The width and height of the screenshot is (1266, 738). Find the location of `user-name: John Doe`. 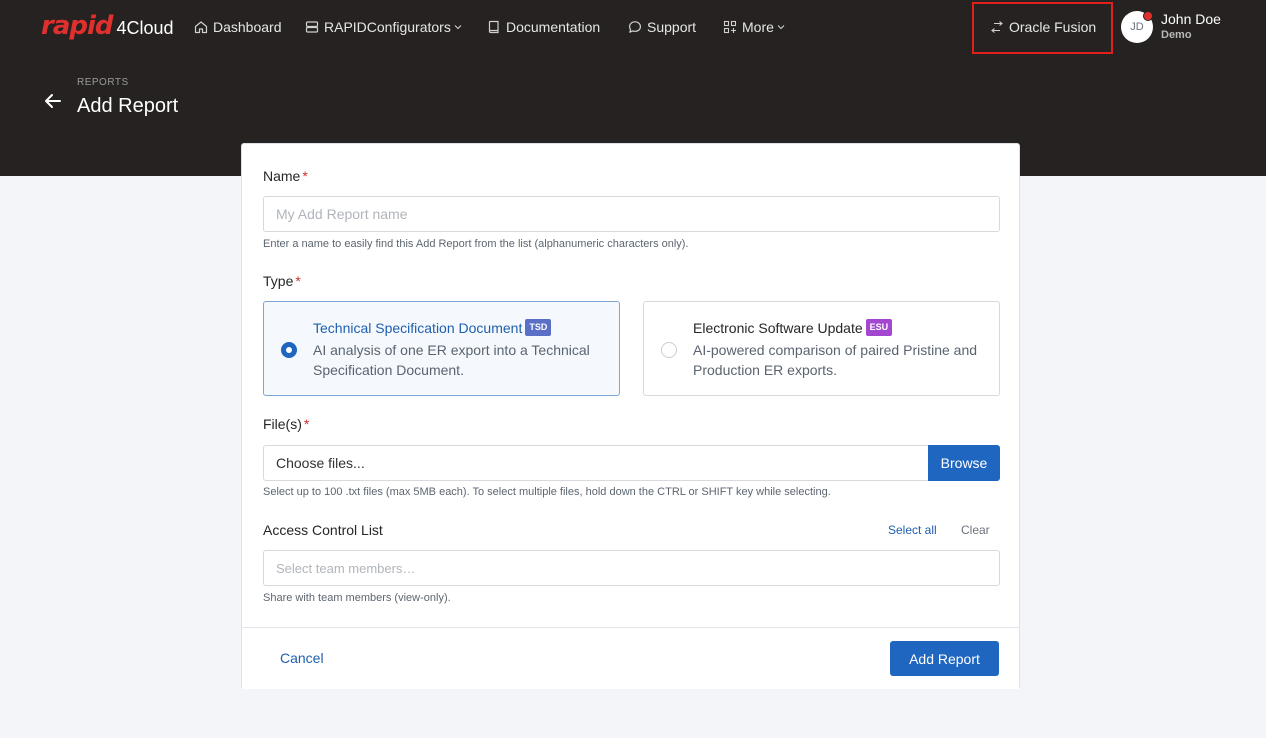

user-name: John Doe is located at coordinates (1191, 19).